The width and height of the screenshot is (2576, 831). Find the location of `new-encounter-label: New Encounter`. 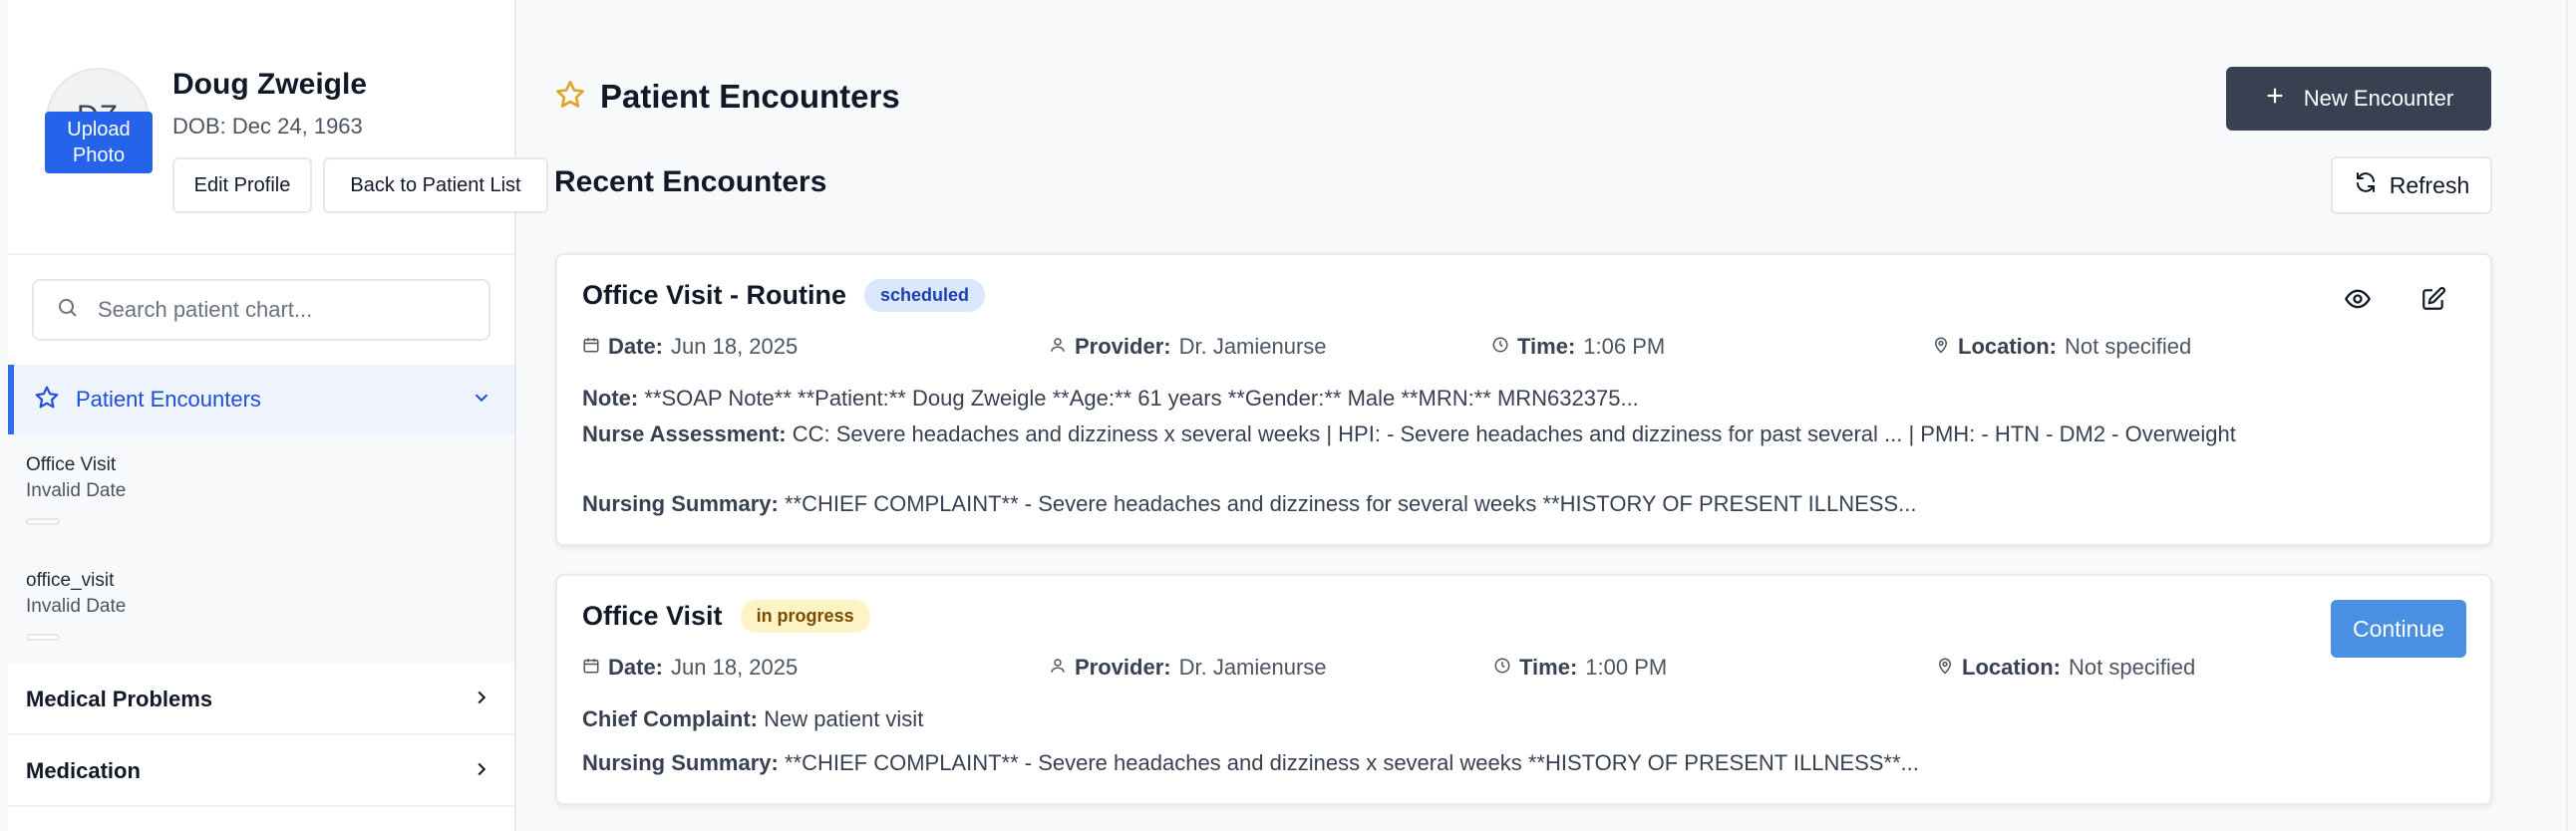

new-encounter-label: New Encounter is located at coordinates (2378, 98).